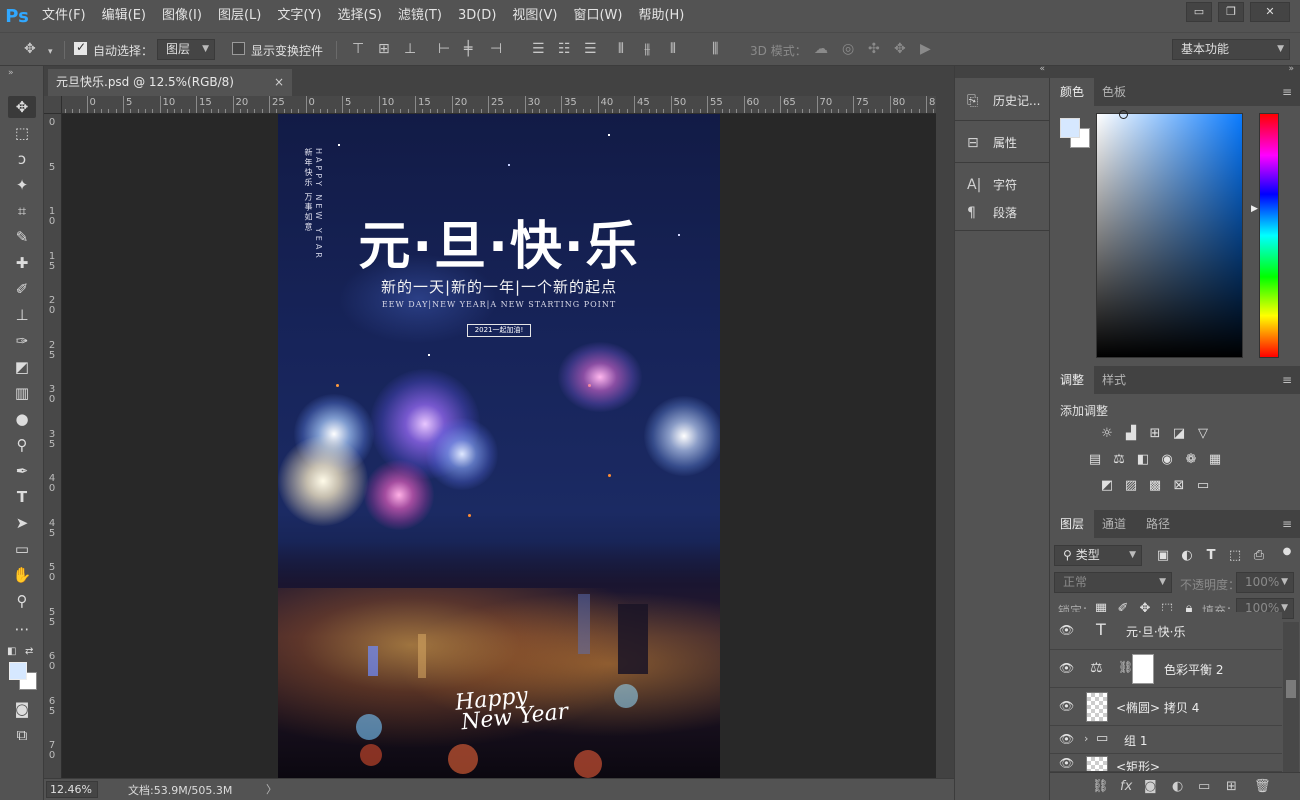 This screenshot has height=800, width=1300. Describe the element at coordinates (1199, 12) in the screenshot. I see `minimize-button: ▭` at that location.